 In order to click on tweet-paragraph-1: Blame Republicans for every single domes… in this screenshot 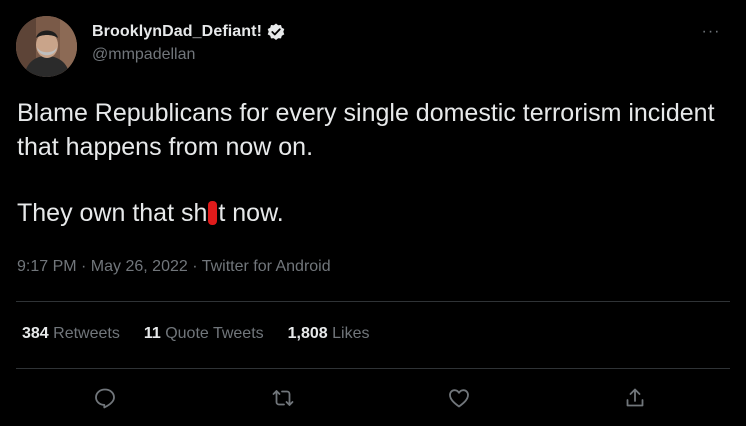, I will do `click(366, 130)`.